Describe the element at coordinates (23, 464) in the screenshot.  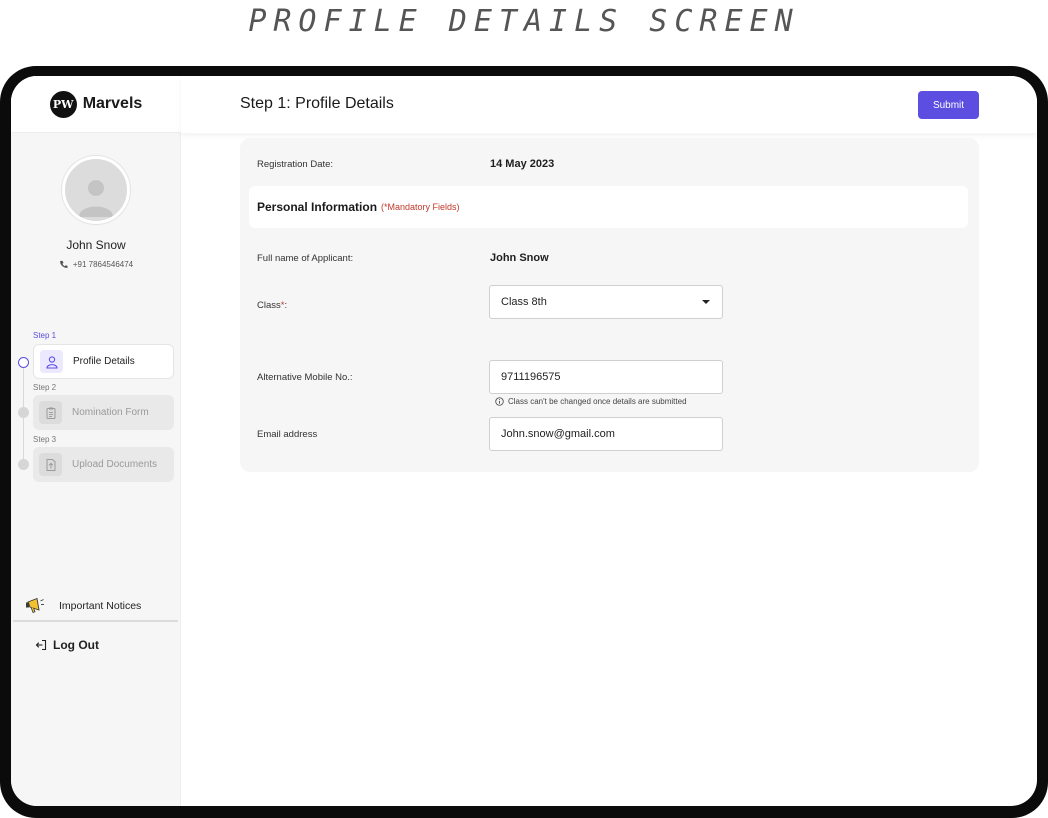
I see `step-3-indicator` at that location.